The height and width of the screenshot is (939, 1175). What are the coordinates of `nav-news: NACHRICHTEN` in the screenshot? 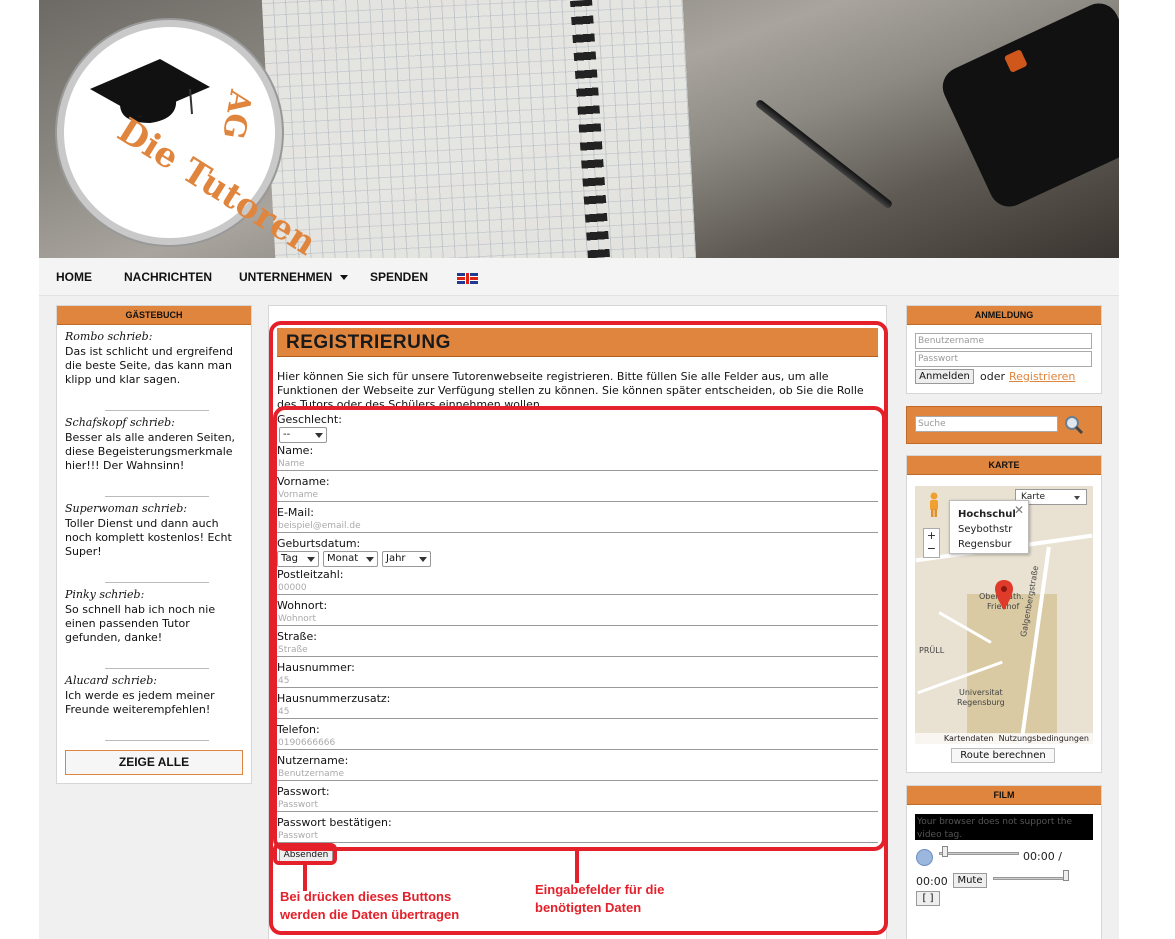 It's located at (168, 277).